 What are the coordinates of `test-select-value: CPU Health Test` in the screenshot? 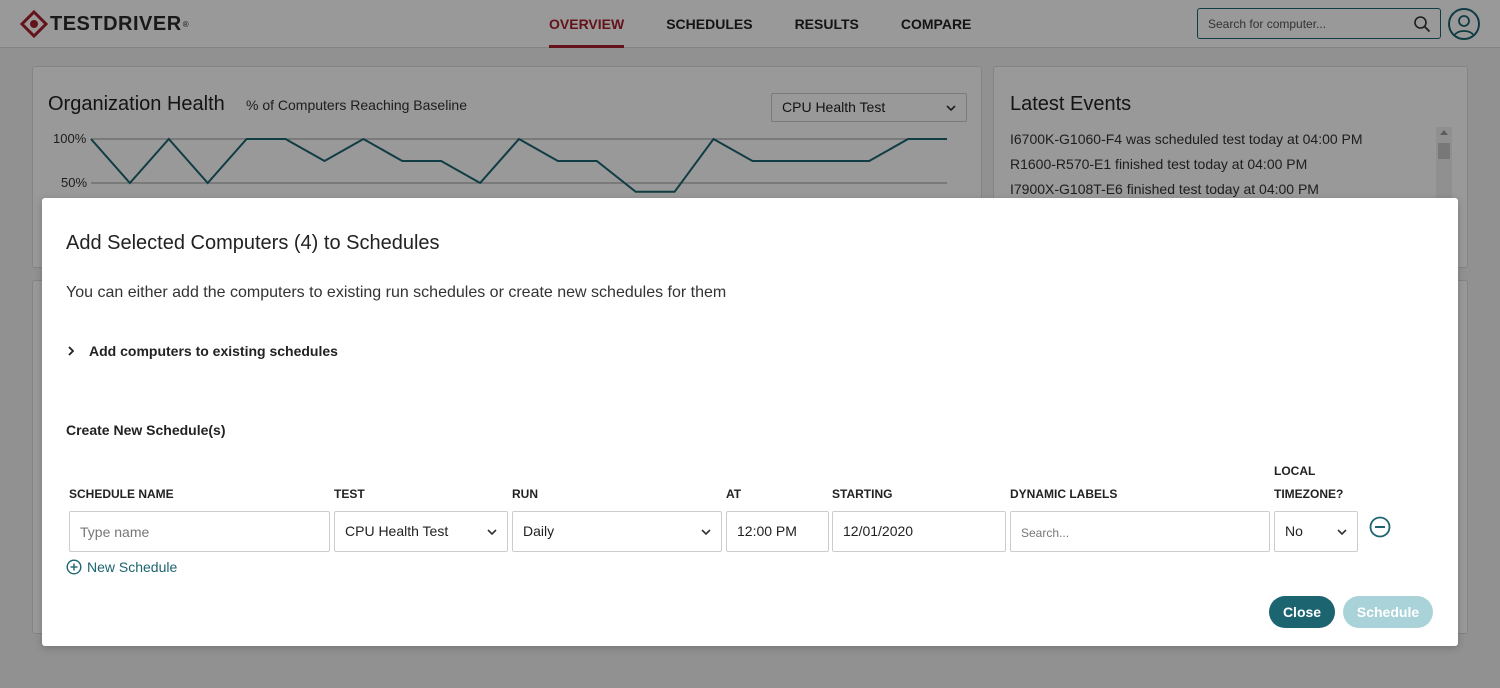 It's located at (397, 531).